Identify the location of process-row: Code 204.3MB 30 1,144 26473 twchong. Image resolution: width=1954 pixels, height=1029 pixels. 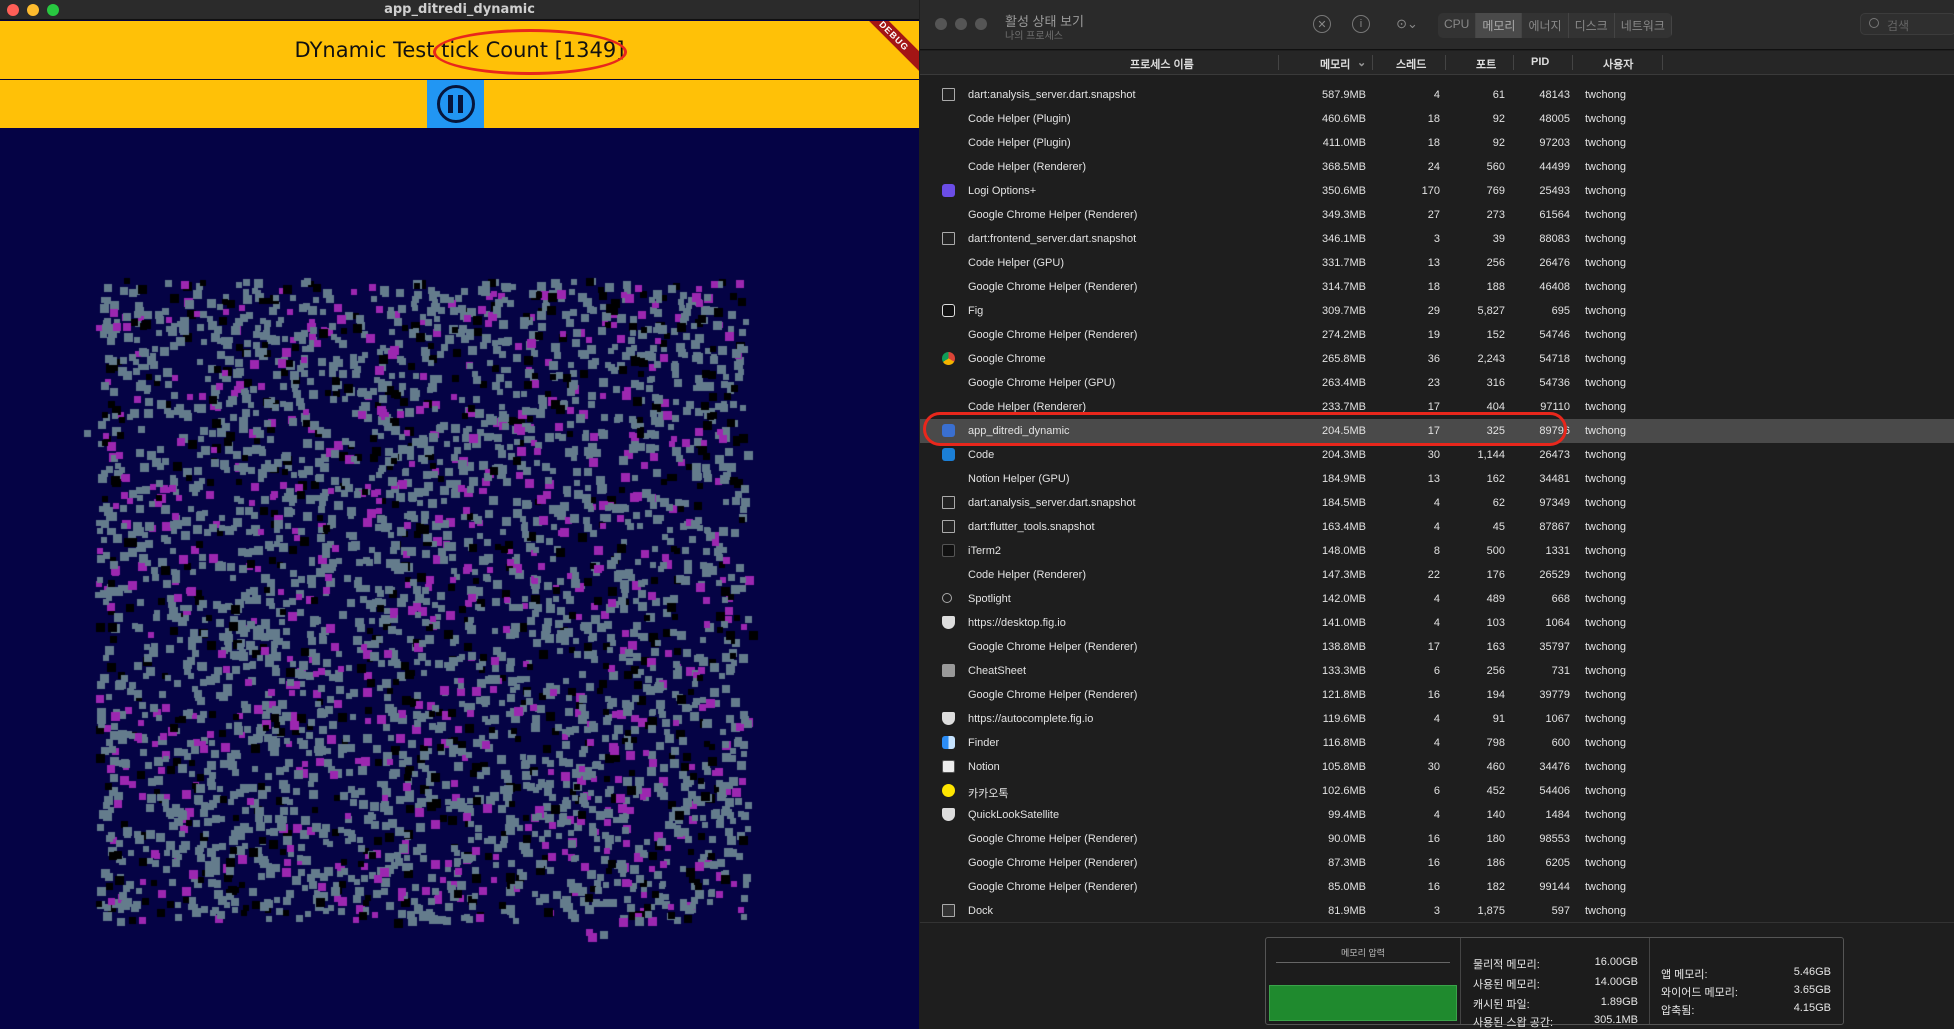
(1437, 455).